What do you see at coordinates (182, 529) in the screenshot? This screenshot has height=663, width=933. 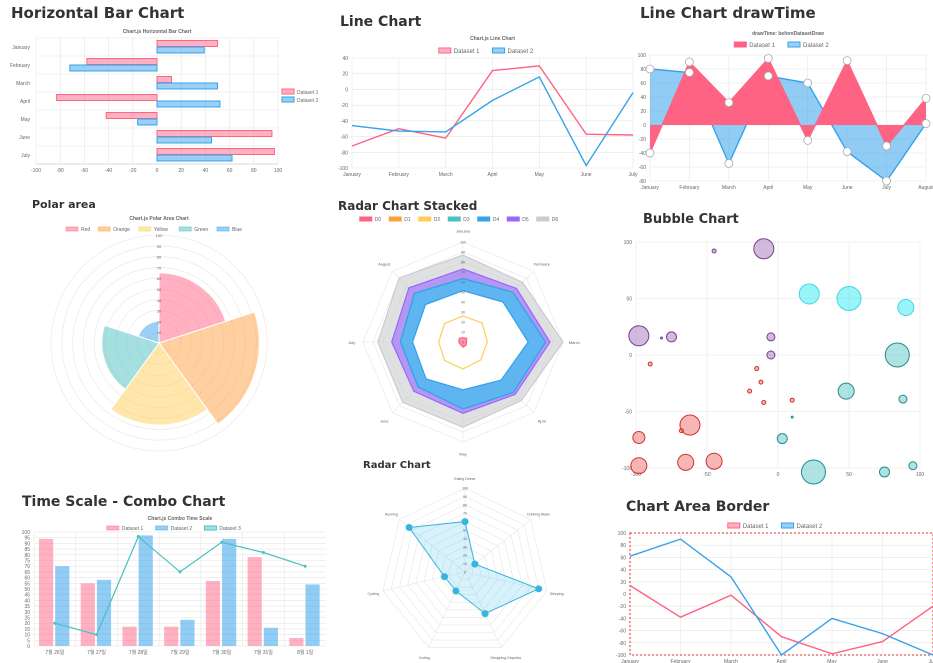 I see `timescale-legend-label: Dataset 2` at bounding box center [182, 529].